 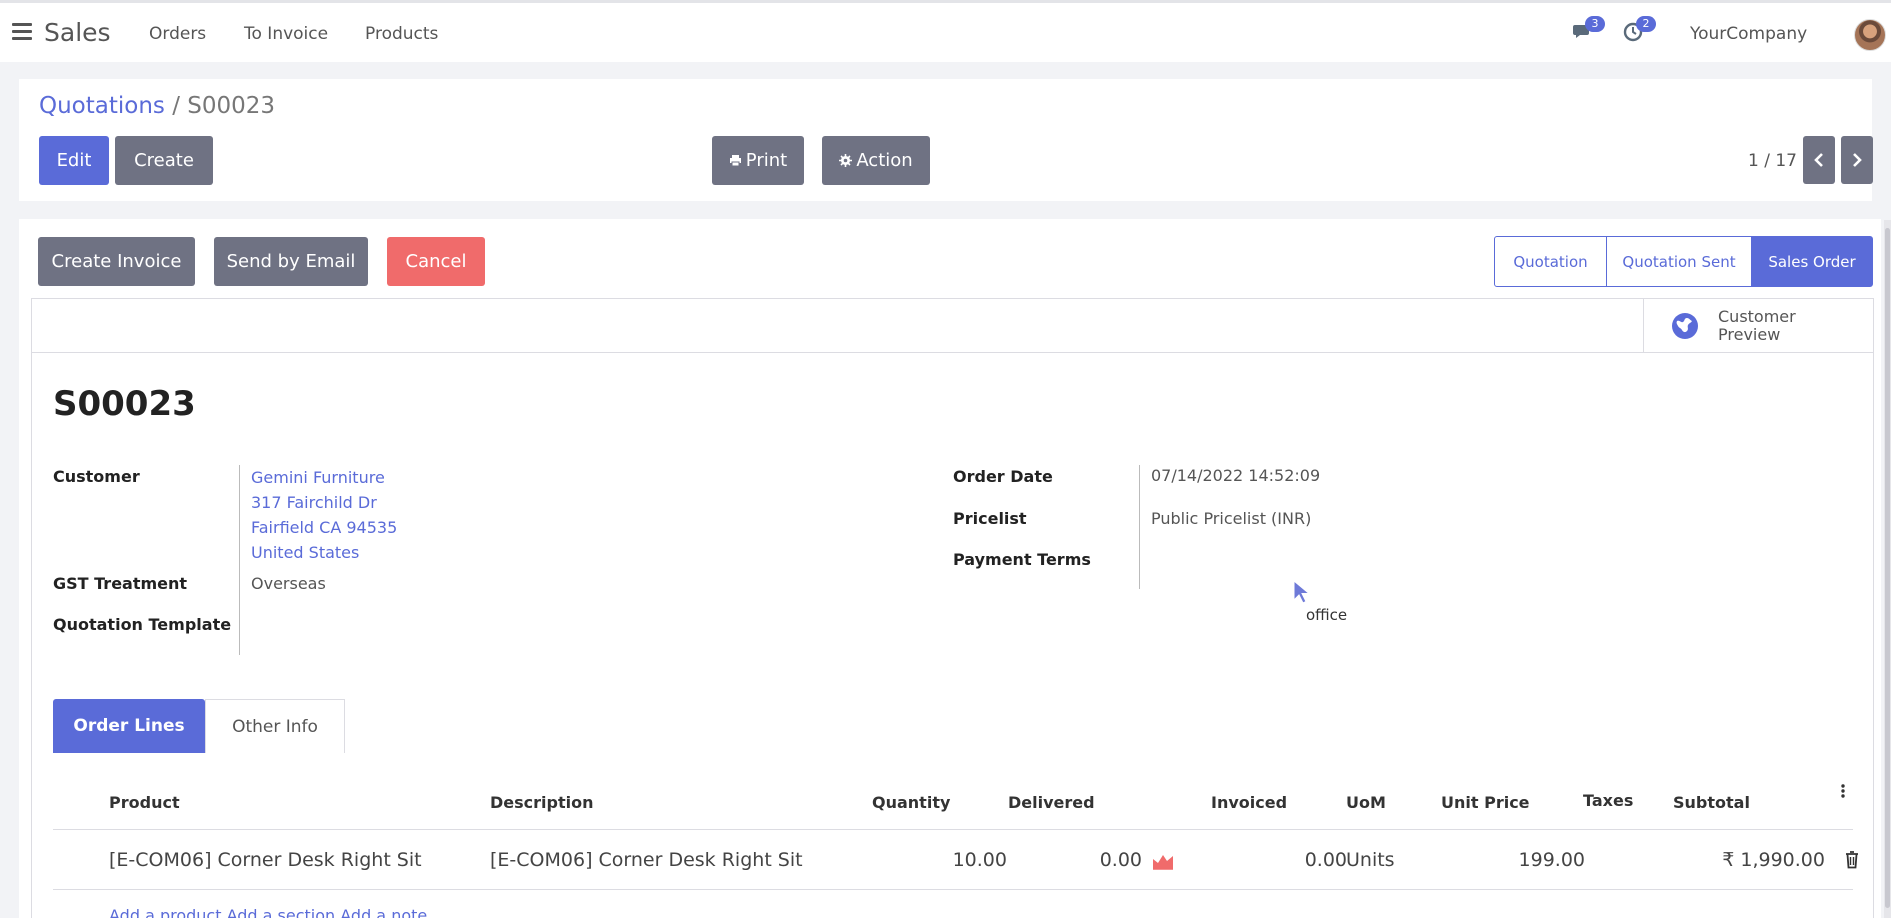 I want to click on stage-quotation: Quotation, so click(x=1550, y=261).